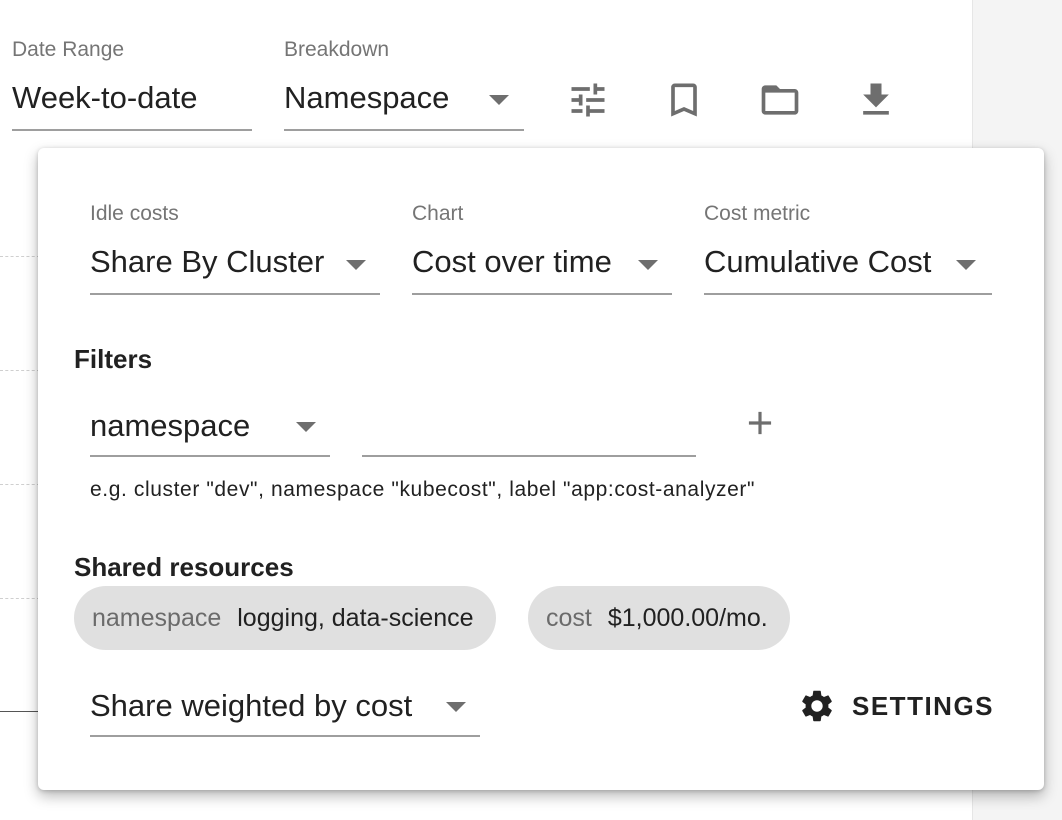 The height and width of the screenshot is (820, 1062). I want to click on chart-type-select: Chart Cost over time, so click(542, 249).